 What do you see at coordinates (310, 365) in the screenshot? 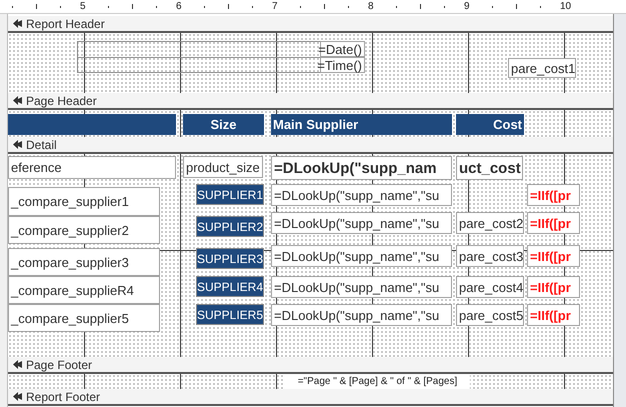
I see `section-bar: Page Footer` at bounding box center [310, 365].